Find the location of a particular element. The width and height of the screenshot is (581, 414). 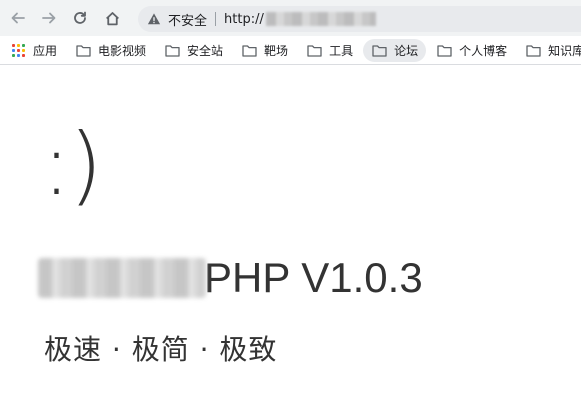

bookmark-apps: 应用 is located at coordinates (33, 50).